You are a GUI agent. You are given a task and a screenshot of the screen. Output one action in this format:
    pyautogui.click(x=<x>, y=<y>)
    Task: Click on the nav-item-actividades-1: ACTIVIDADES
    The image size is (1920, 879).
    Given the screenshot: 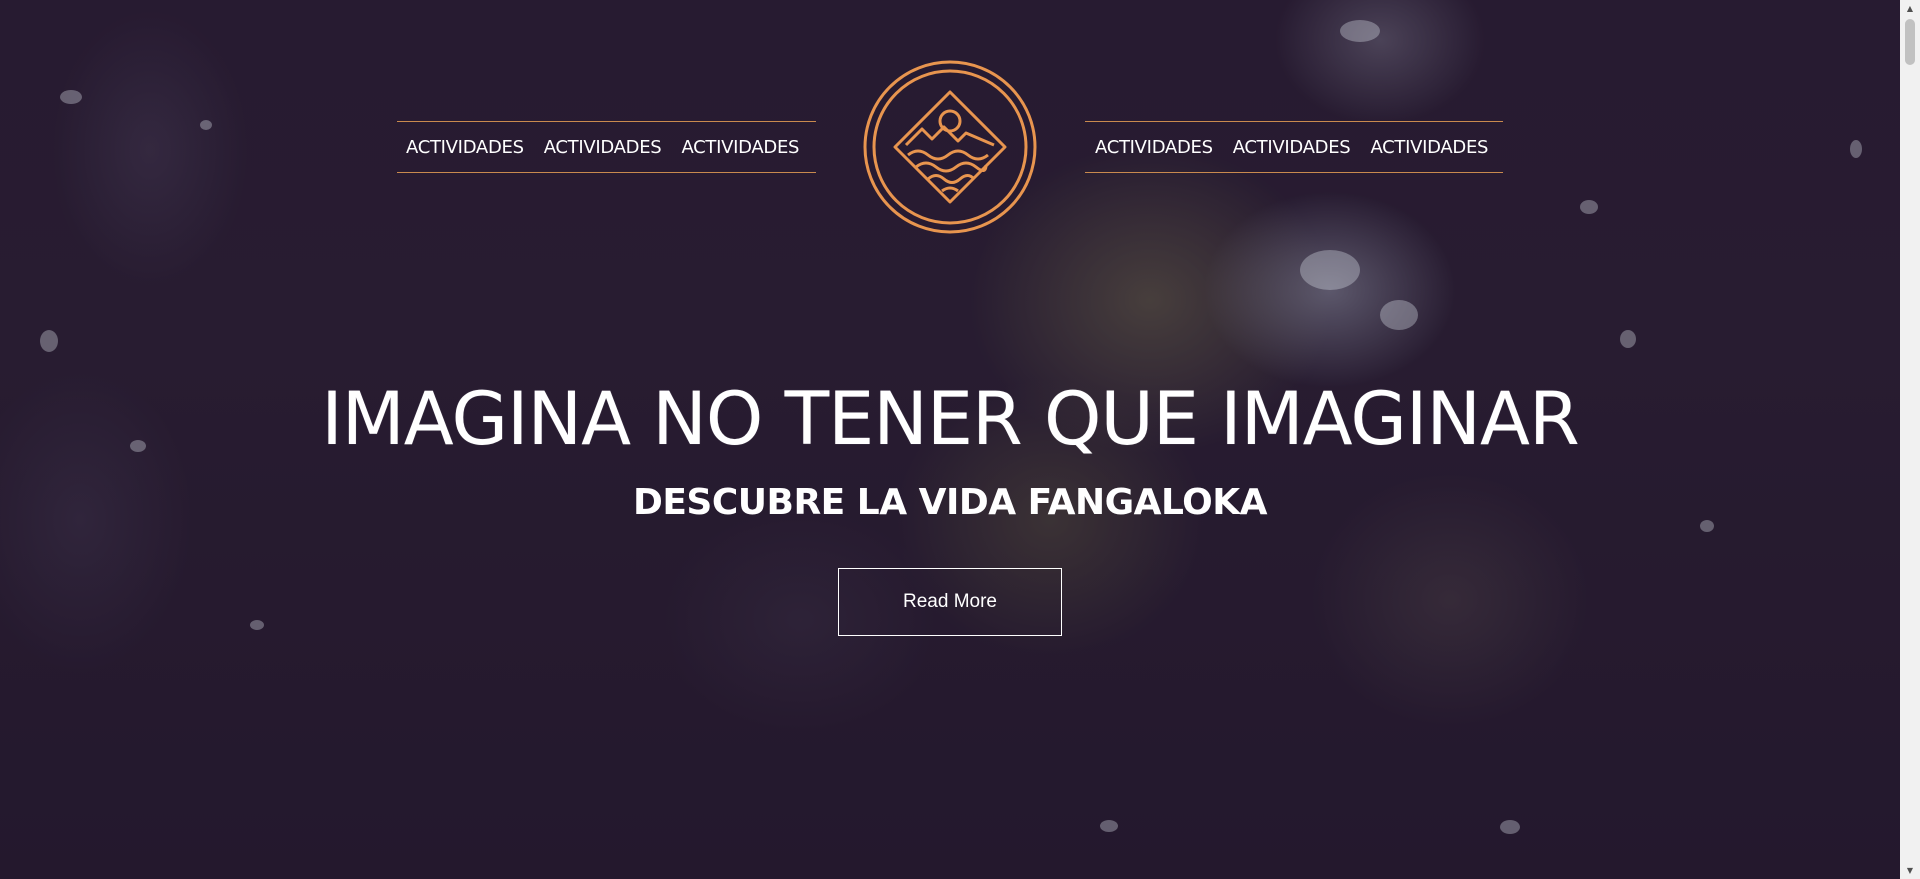 What is the action you would take?
    pyautogui.click(x=465, y=147)
    